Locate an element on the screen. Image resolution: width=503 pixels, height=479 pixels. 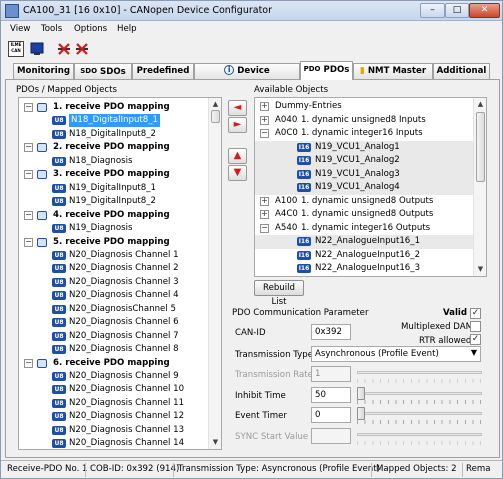
close-button: ✕ is located at coordinates (484, 10).